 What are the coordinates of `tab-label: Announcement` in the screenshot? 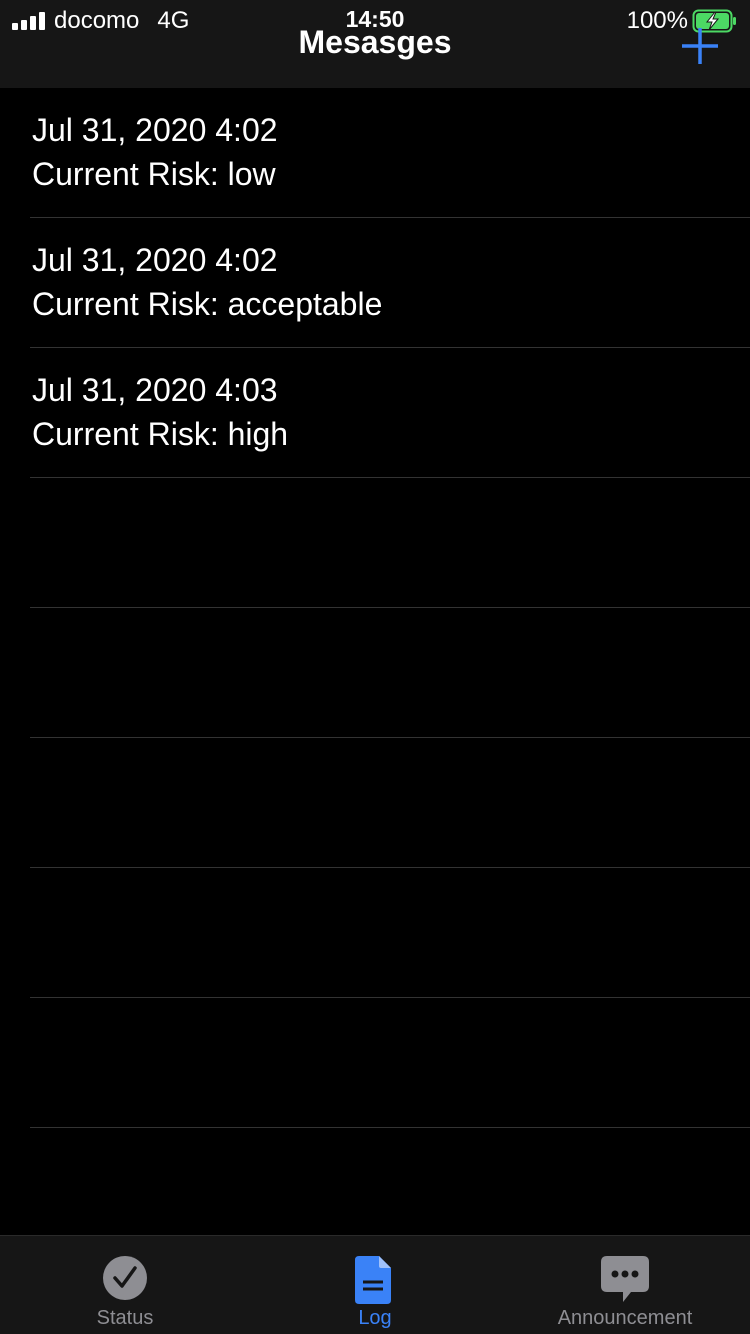 It's located at (625, 1318).